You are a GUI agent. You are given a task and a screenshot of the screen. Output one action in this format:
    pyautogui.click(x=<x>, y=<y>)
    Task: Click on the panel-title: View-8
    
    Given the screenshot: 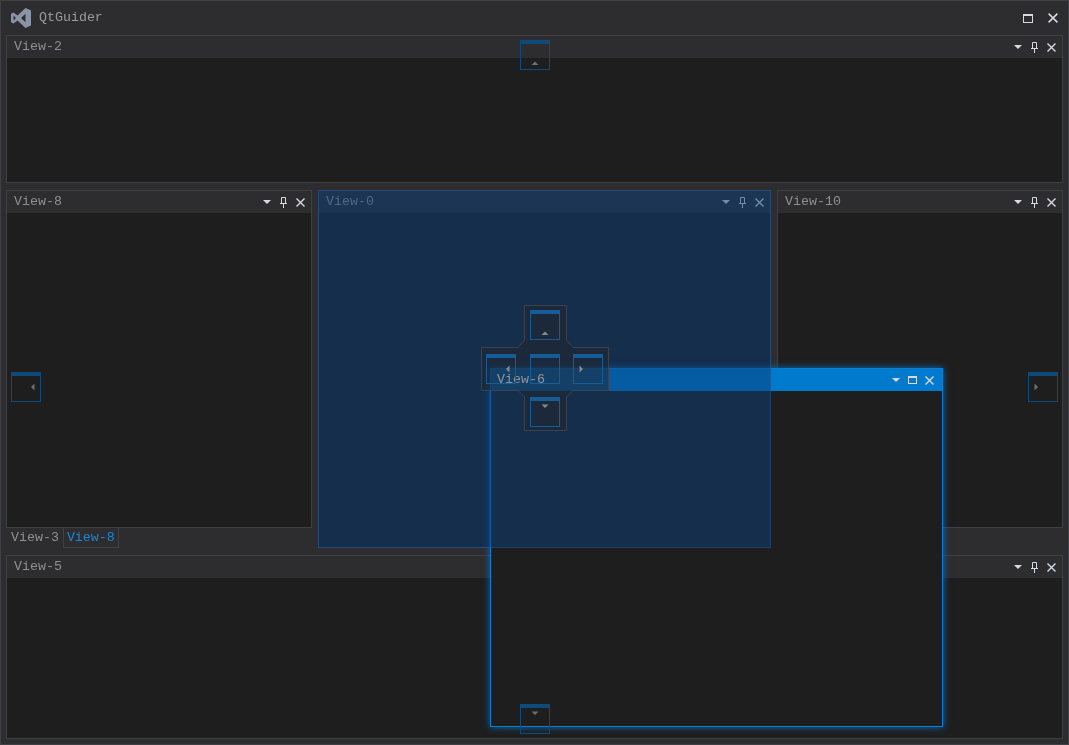 What is the action you would take?
    pyautogui.click(x=38, y=202)
    